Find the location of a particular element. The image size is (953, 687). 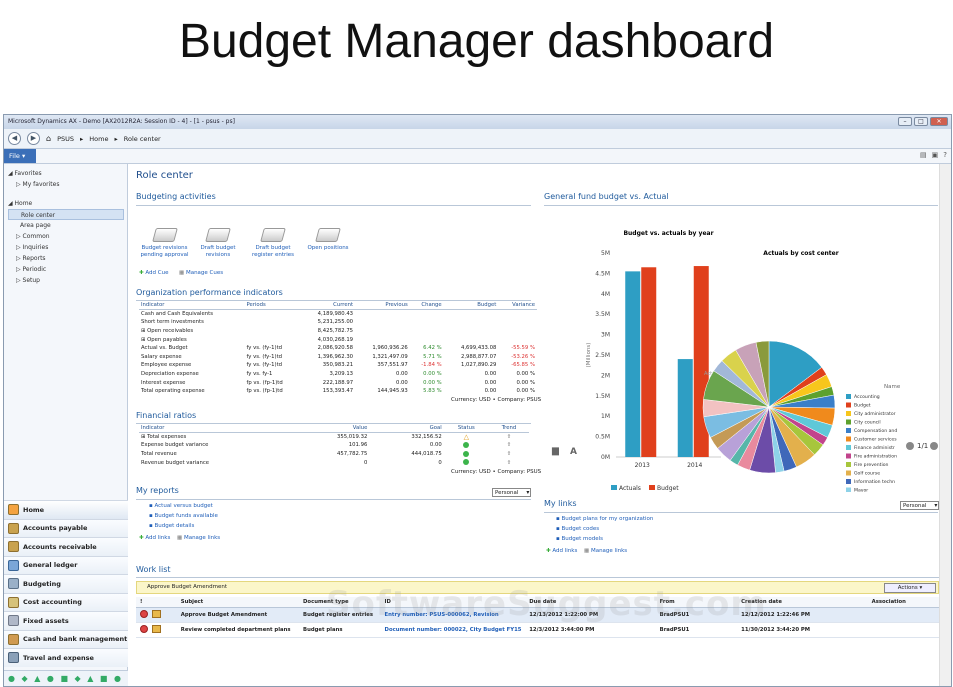

next-page-icon is located at coordinates (934, 446).